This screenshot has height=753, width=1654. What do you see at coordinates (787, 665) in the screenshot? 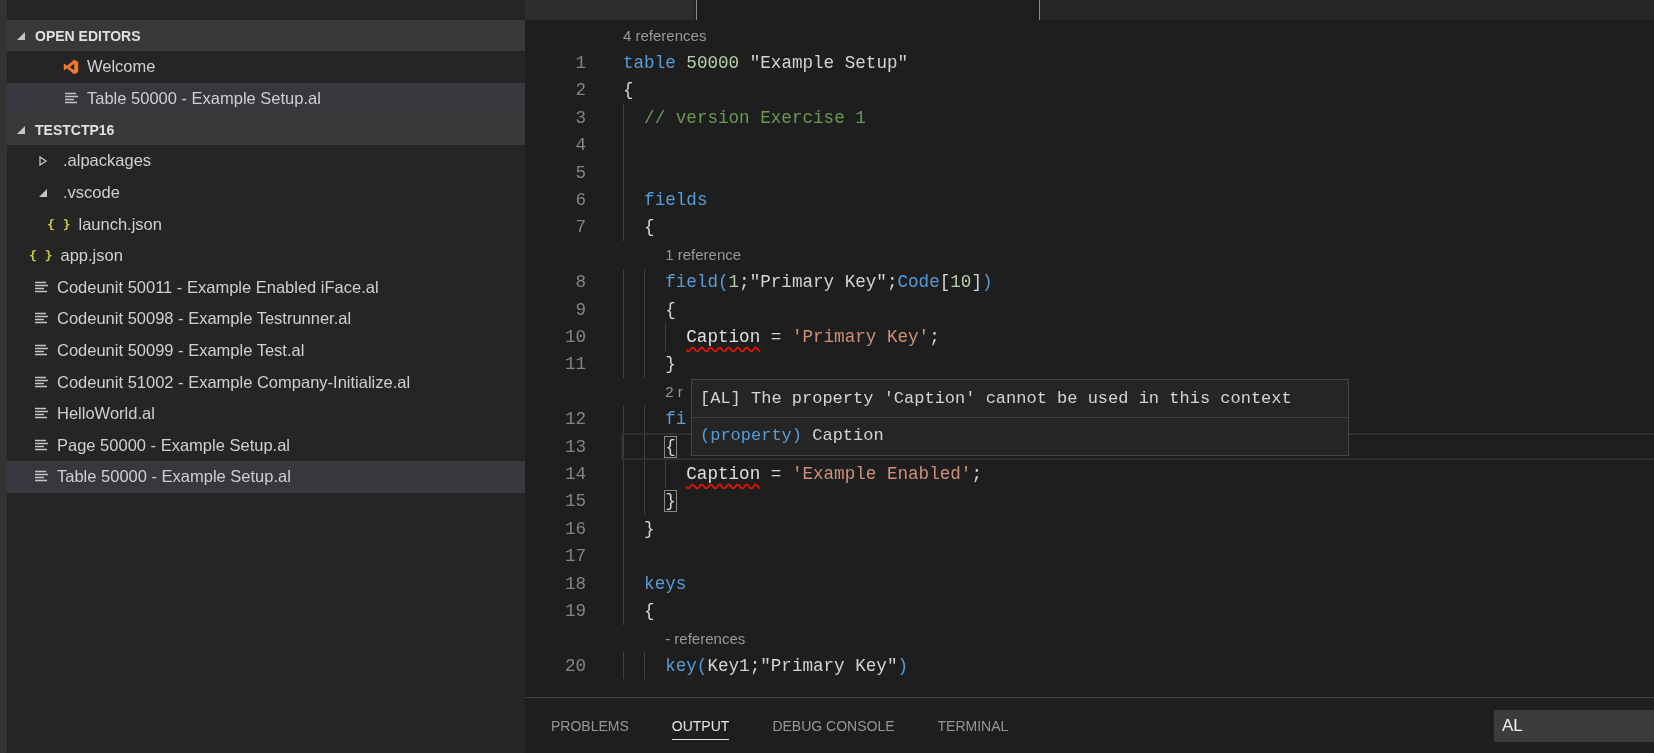
I see `code-line: key(Key1;"Primary Key")` at bounding box center [787, 665].